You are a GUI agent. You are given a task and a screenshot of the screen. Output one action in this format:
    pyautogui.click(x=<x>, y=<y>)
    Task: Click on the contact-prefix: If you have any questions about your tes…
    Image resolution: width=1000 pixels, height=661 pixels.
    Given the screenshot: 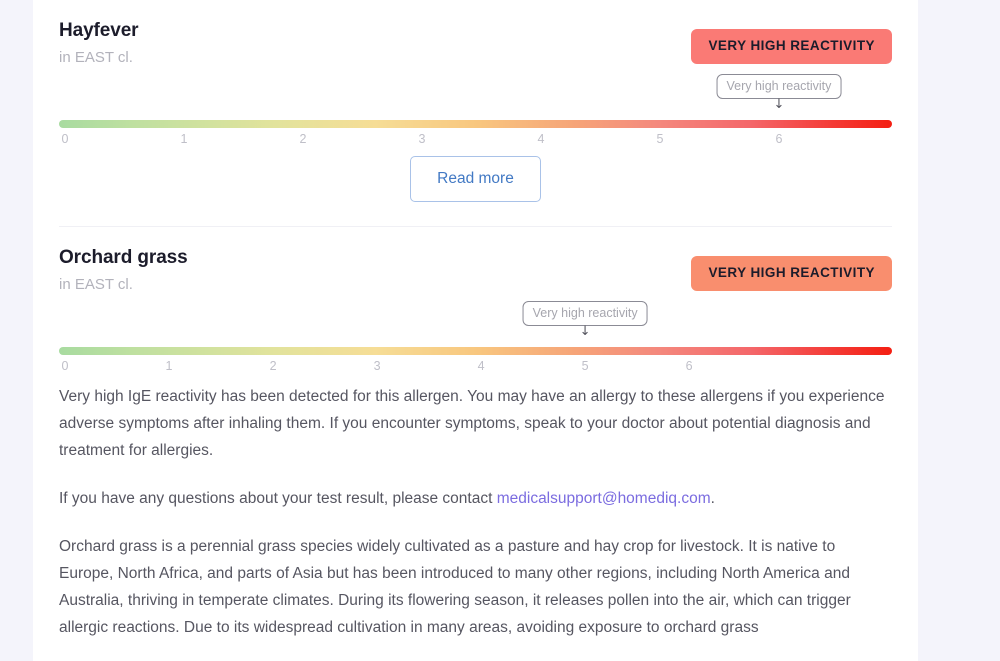 What is the action you would take?
    pyautogui.click(x=278, y=498)
    